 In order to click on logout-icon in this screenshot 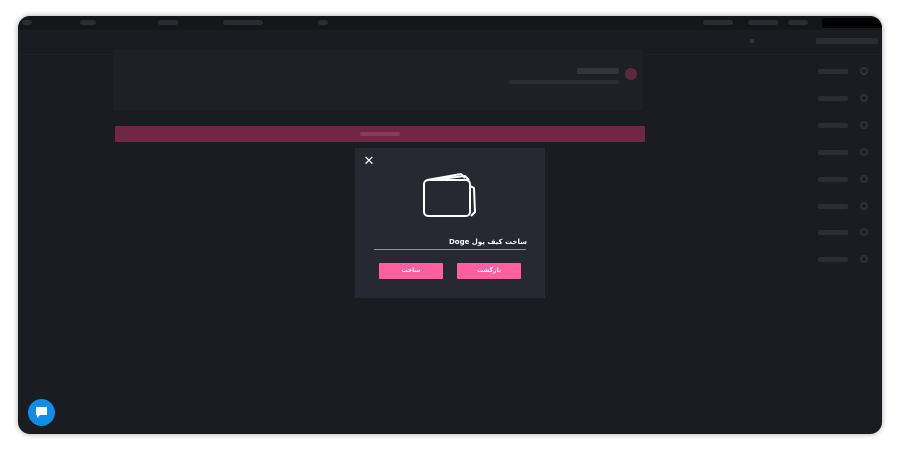, I will do `click(864, 259)`.